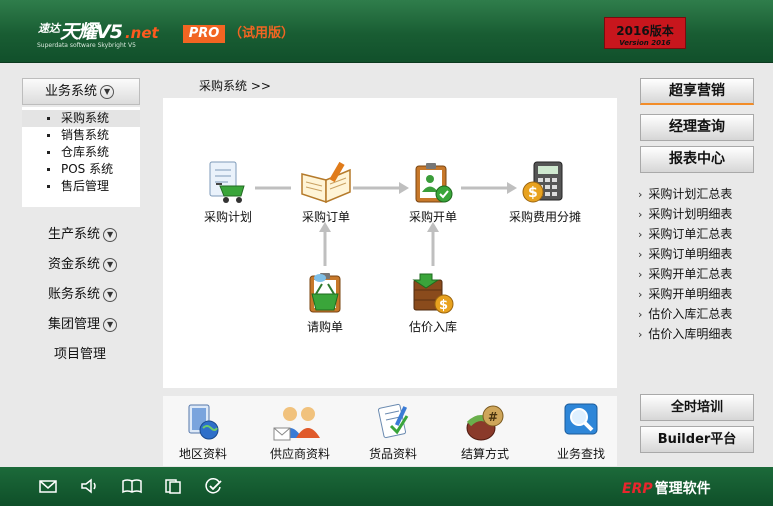 The height and width of the screenshot is (506, 773). Describe the element at coordinates (204, 34) in the screenshot. I see `edition-badge: PRO` at that location.